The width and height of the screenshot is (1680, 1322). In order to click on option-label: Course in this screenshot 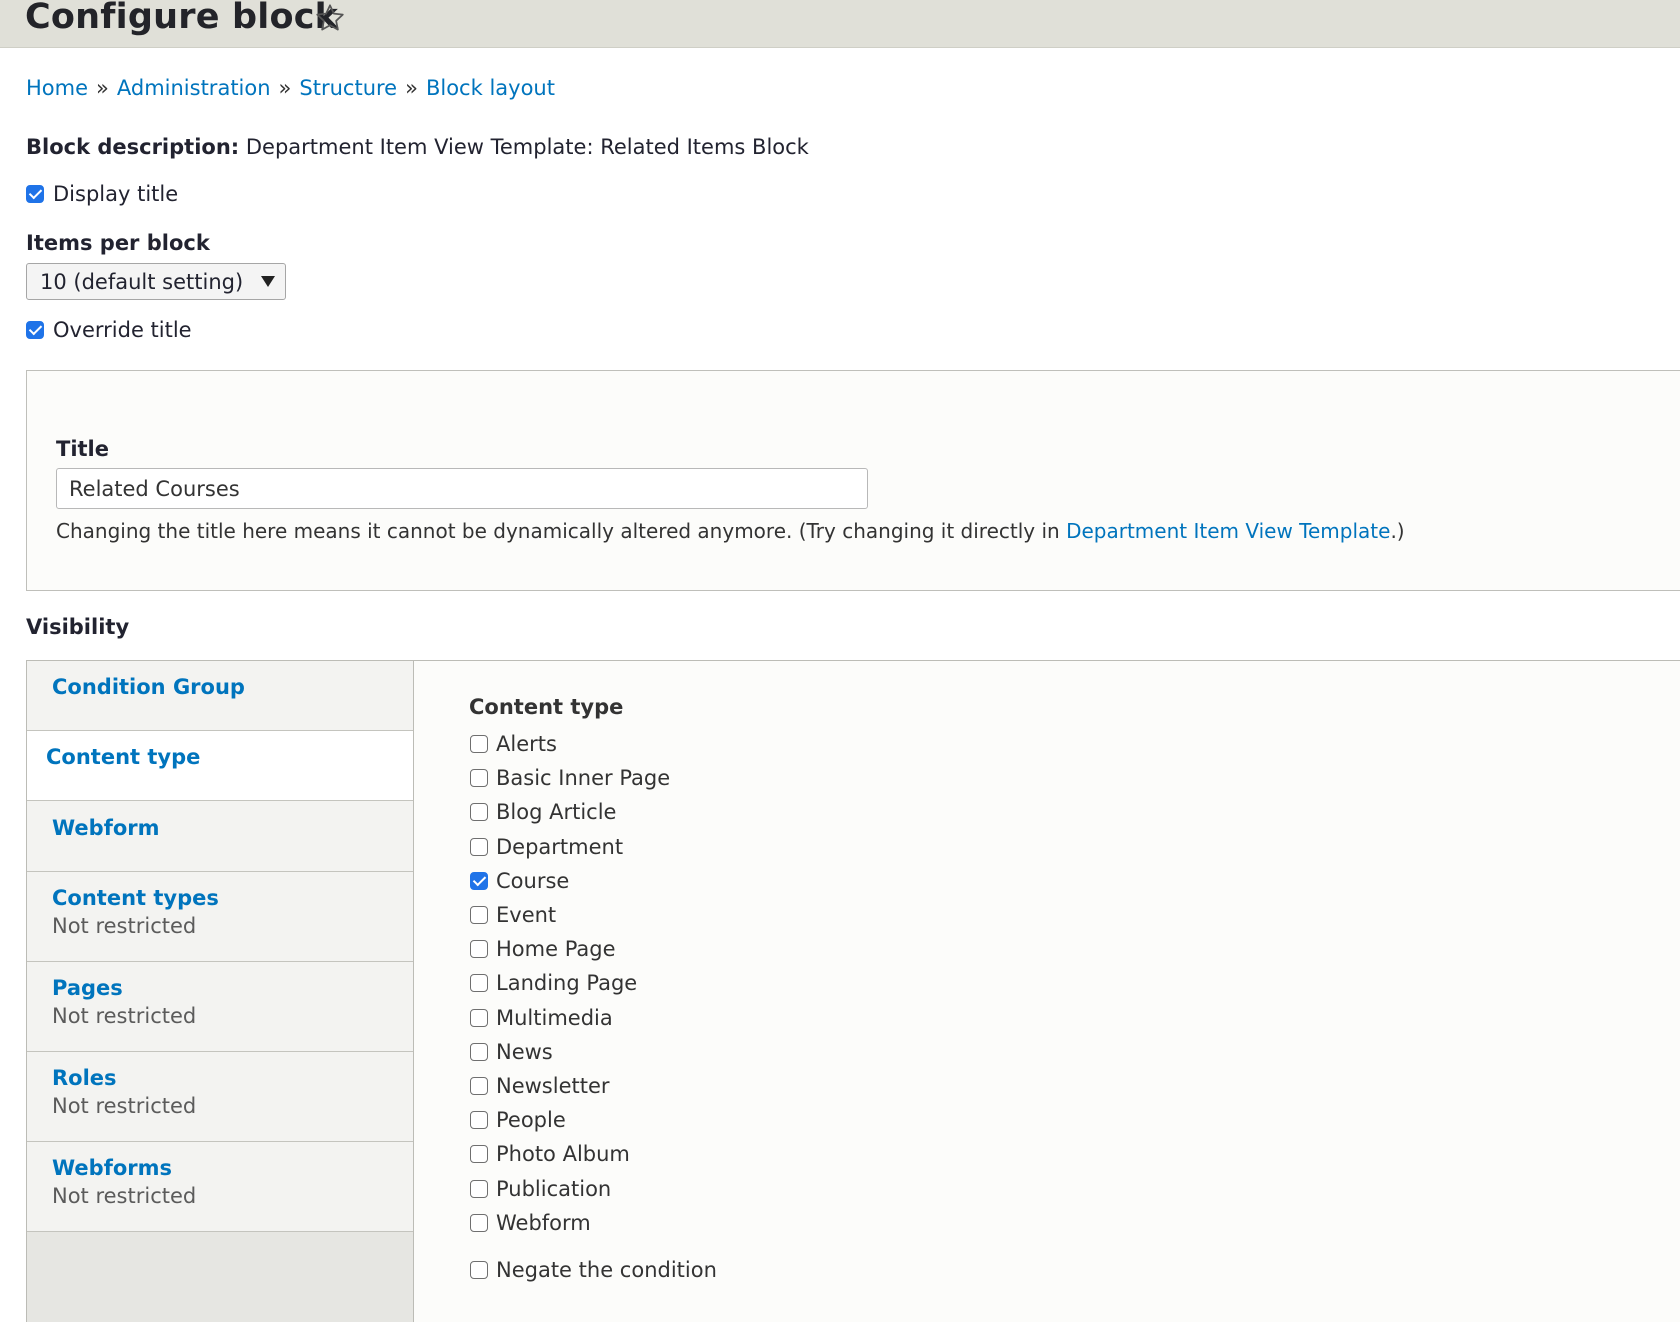, I will do `click(533, 880)`.